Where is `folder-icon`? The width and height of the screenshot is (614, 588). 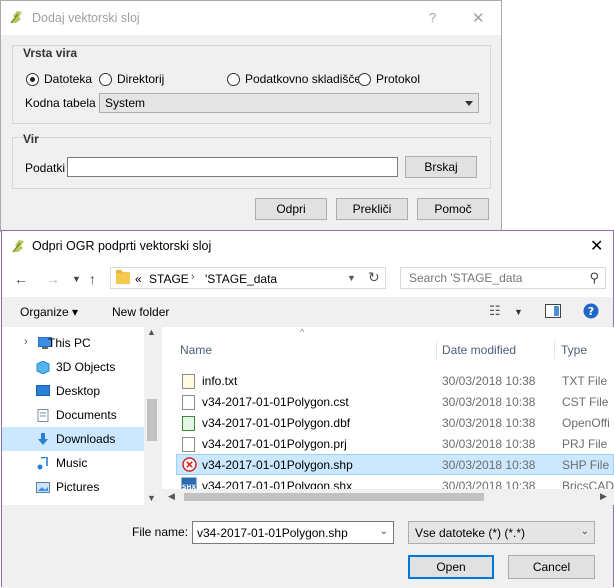
folder-icon is located at coordinates (123, 277).